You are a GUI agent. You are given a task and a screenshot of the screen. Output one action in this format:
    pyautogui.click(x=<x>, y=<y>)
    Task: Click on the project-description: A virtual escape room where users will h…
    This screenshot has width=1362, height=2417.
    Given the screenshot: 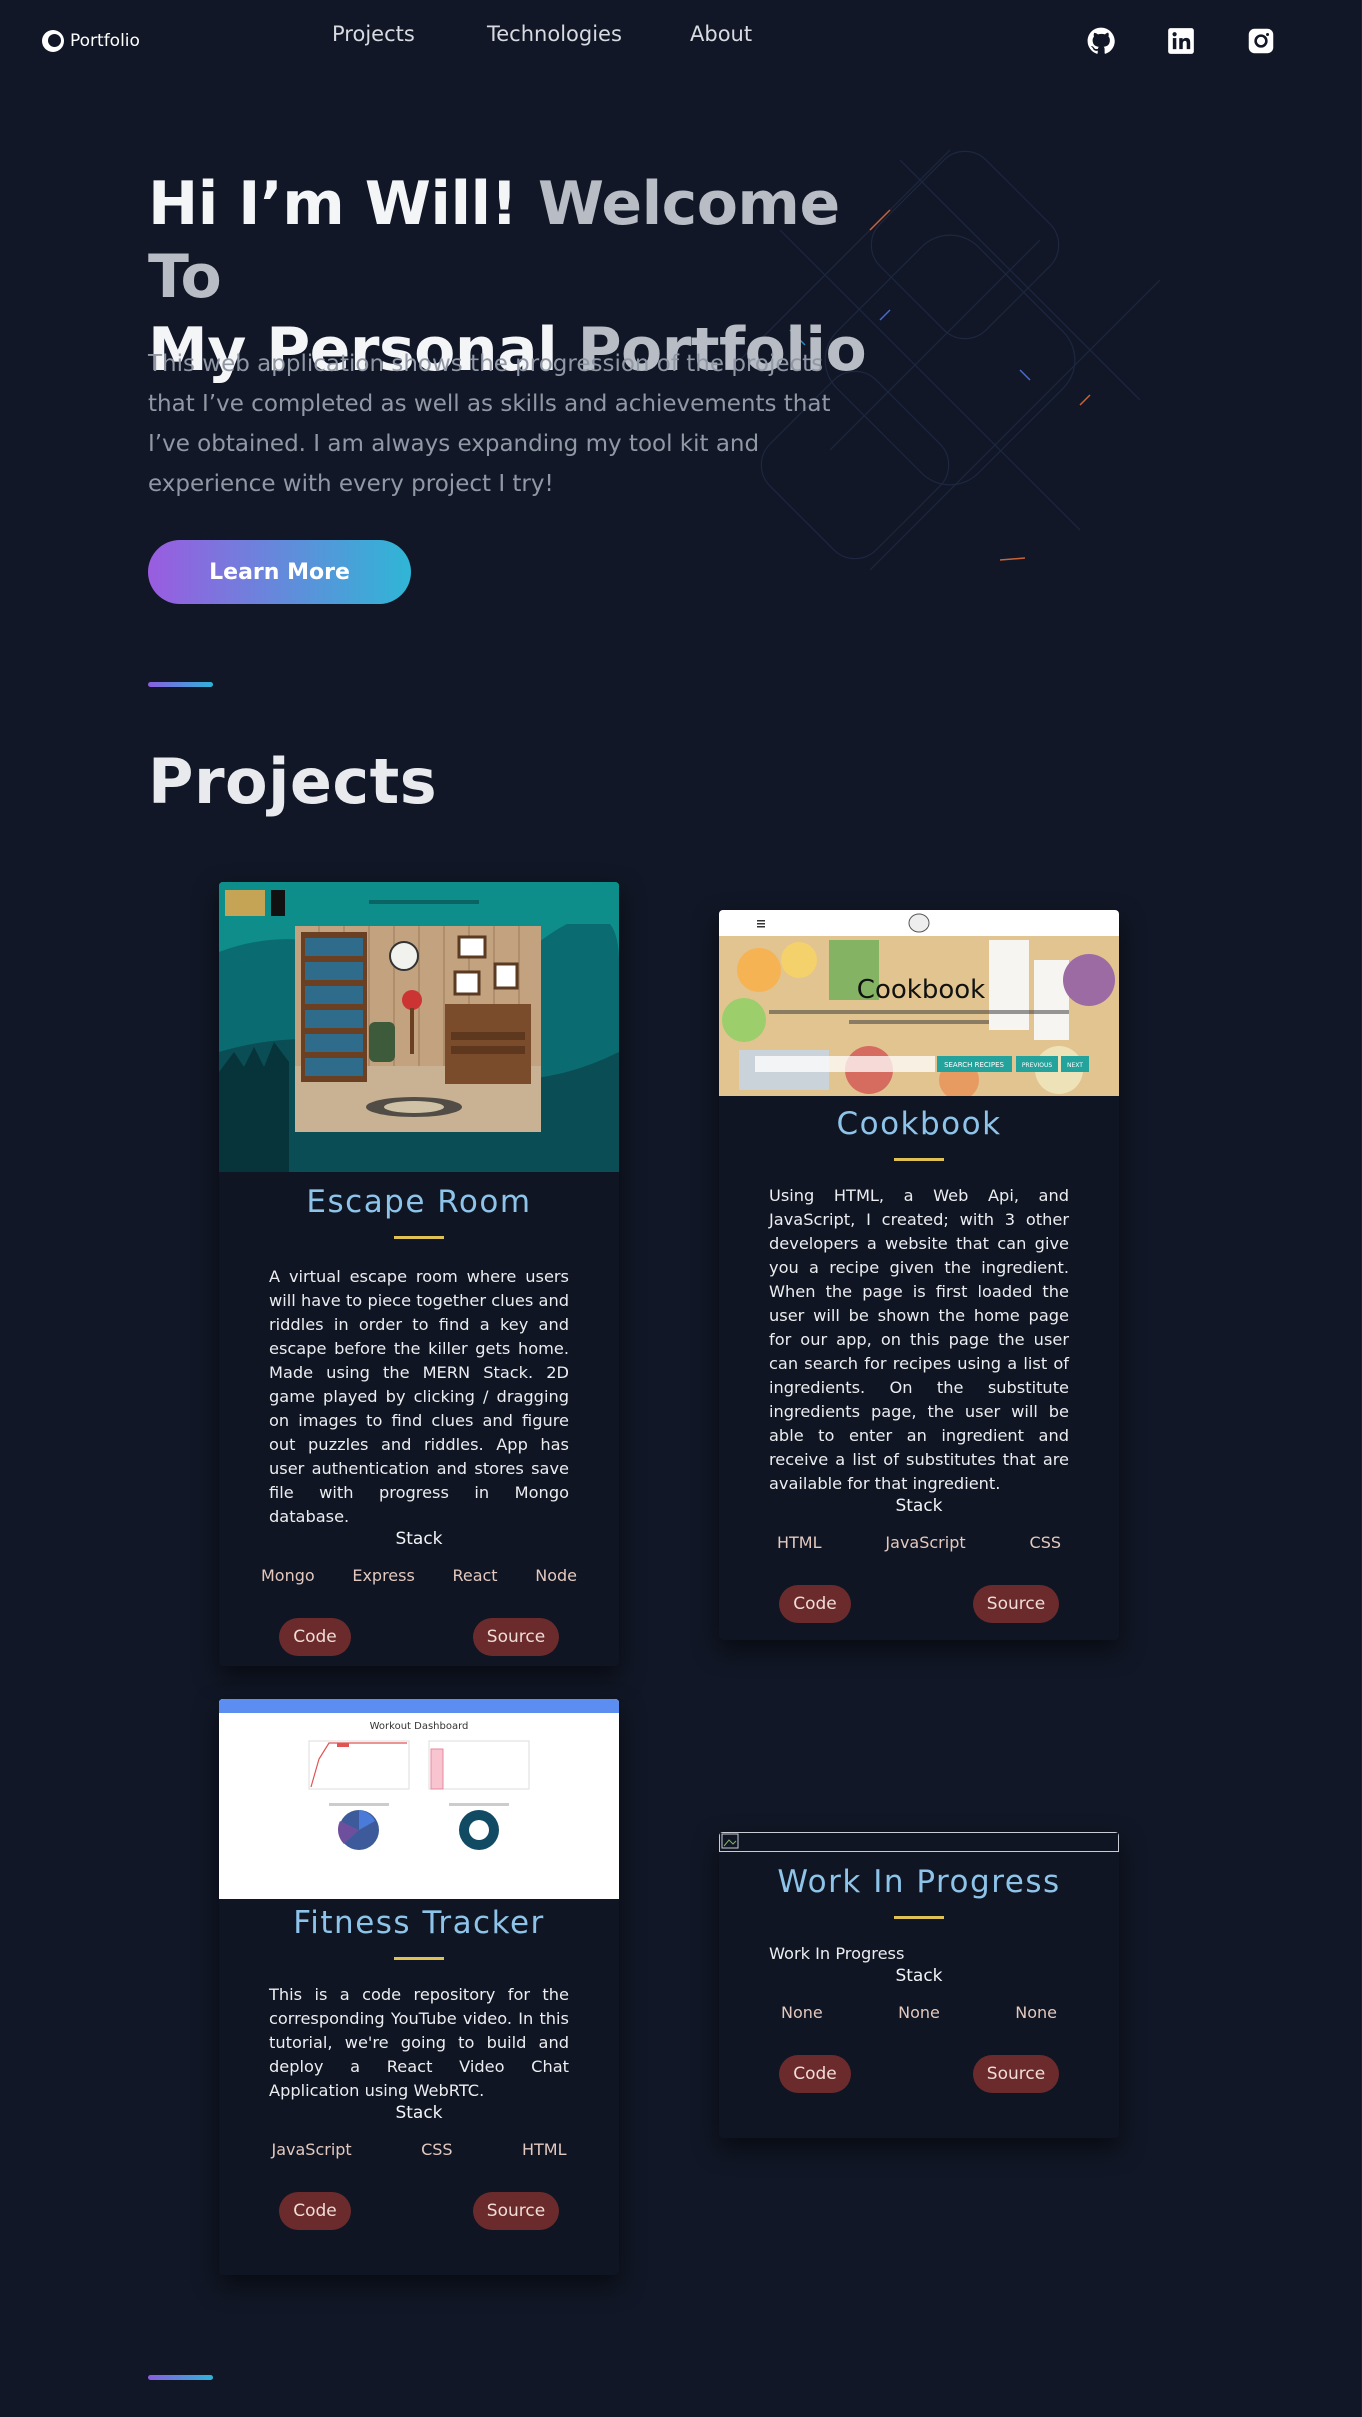 What is the action you would take?
    pyautogui.click(x=419, y=1396)
    